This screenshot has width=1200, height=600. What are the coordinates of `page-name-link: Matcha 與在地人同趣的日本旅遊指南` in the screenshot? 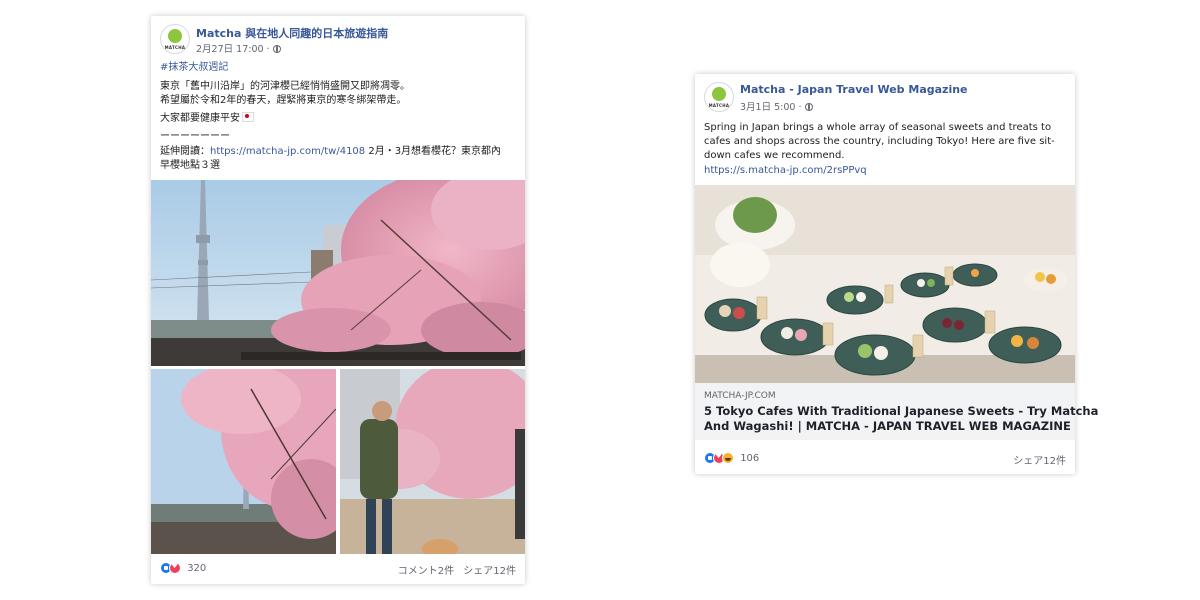 It's located at (292, 33).